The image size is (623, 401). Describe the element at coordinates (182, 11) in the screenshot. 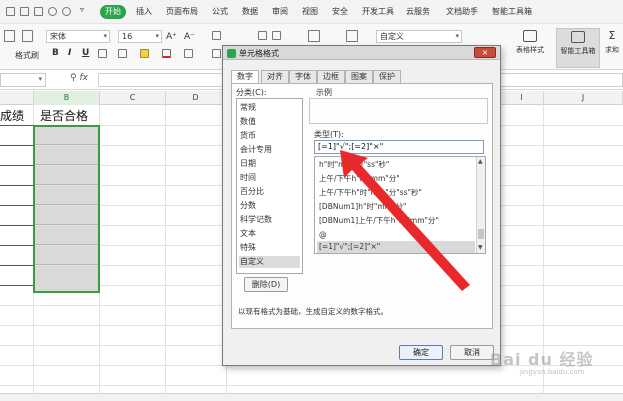

I see `tab-page-layout: 页面布局` at that location.